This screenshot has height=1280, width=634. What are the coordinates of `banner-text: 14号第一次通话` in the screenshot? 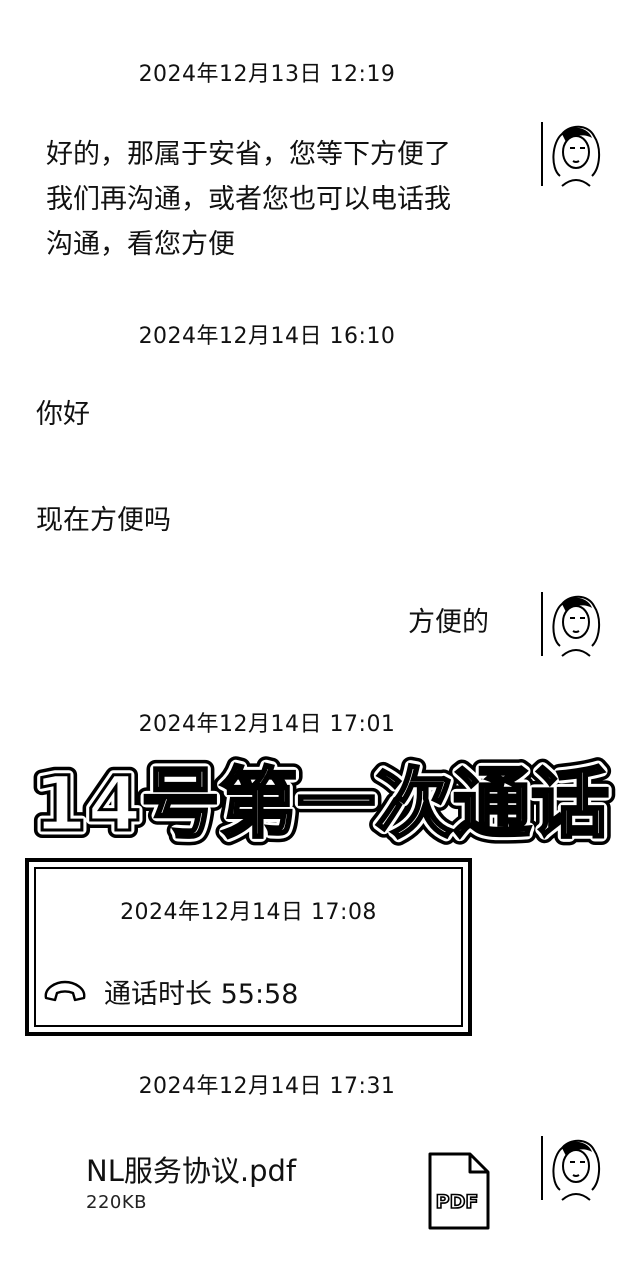 It's located at (321, 803).